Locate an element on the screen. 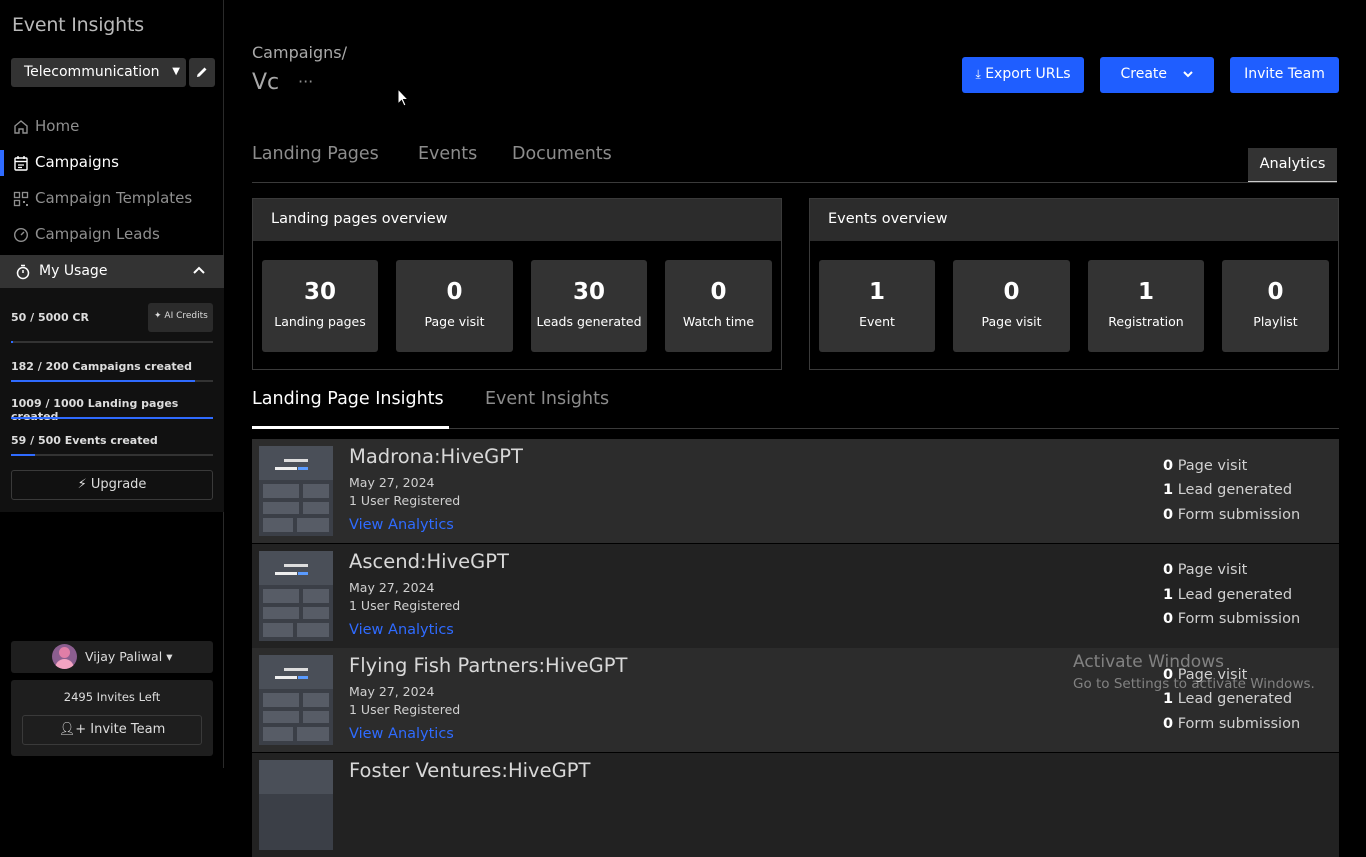 The height and width of the screenshot is (857, 1366). stat-label: Event is located at coordinates (877, 321).